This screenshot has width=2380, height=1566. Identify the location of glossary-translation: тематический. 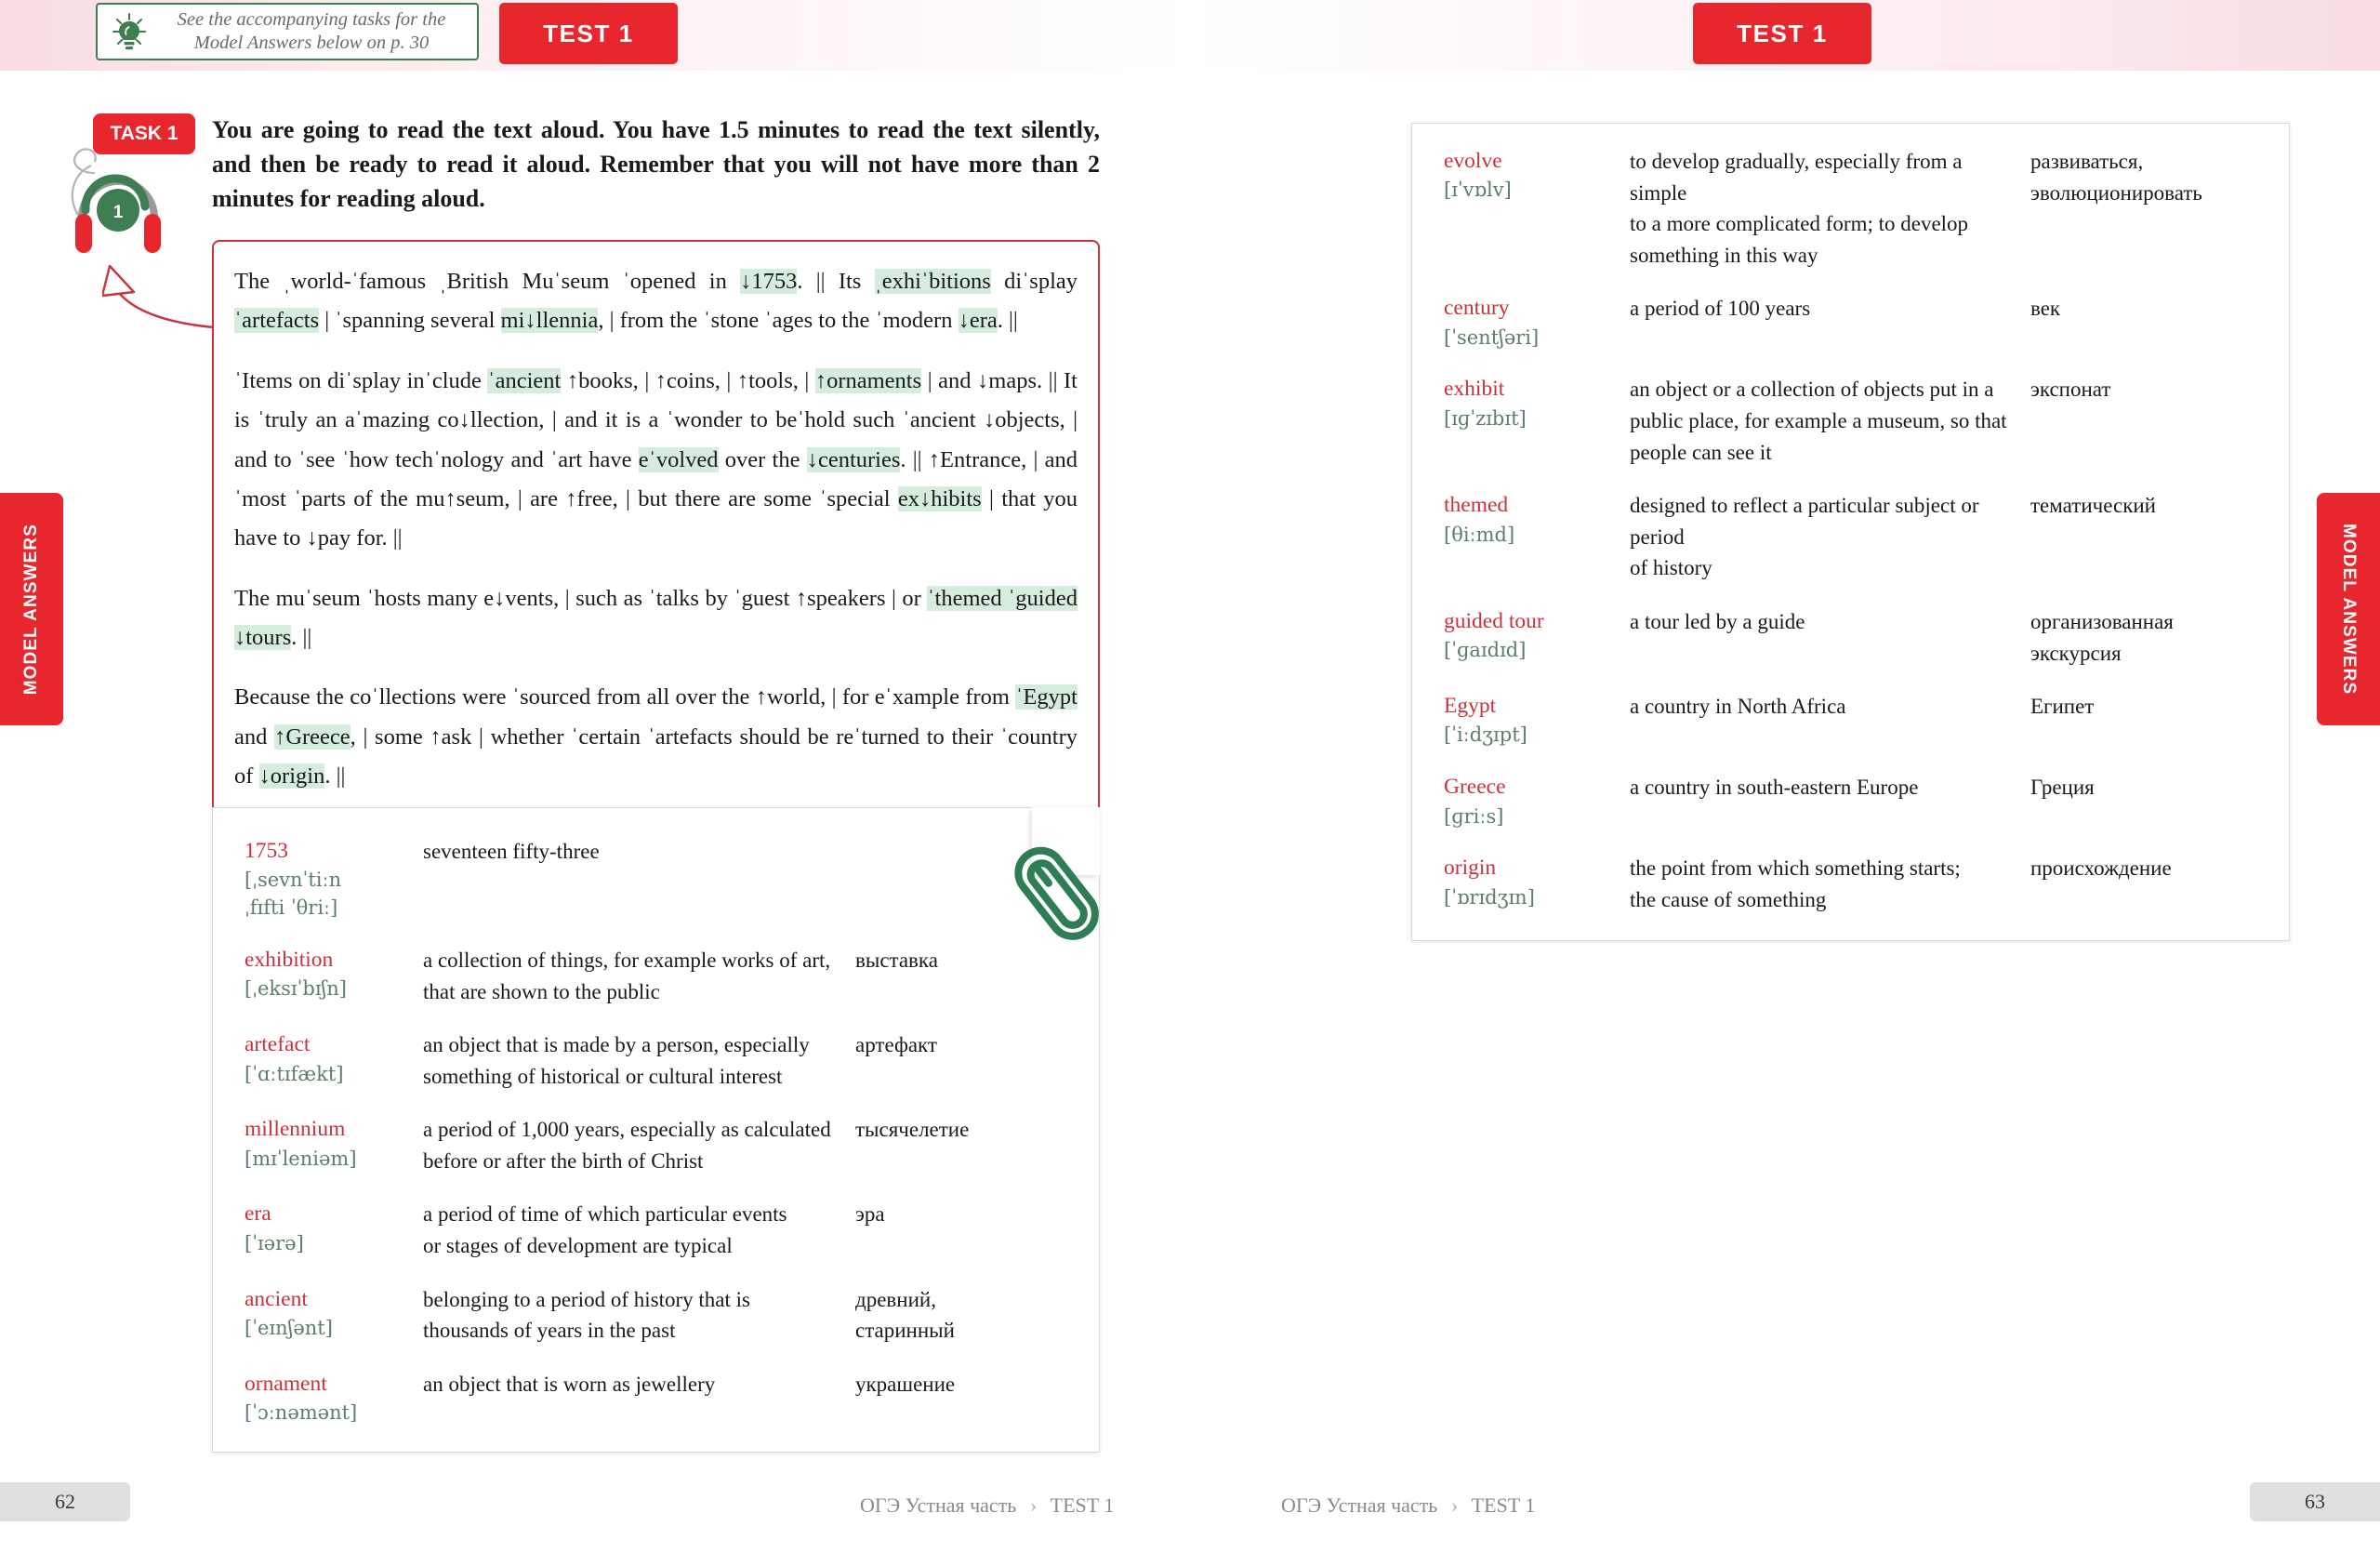
(2093, 506).